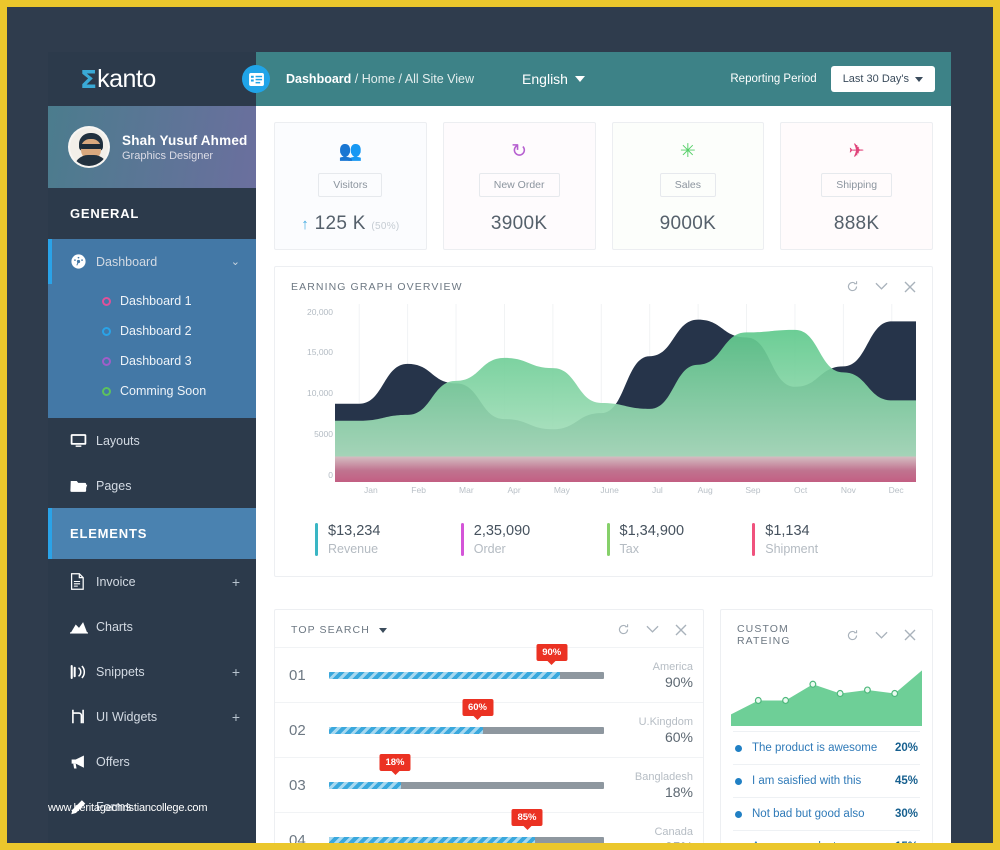 Image resolution: width=1000 pixels, height=850 pixels. Describe the element at coordinates (354, 531) in the screenshot. I see `metric-value: $13,234` at that location.